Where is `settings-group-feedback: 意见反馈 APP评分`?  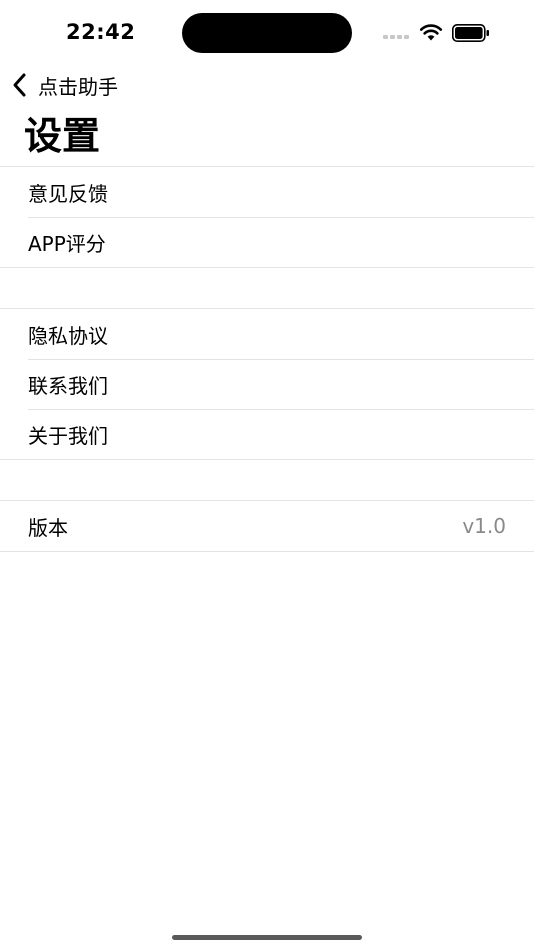
settings-group-feedback: 意见反馈 APP评分 is located at coordinates (267, 217).